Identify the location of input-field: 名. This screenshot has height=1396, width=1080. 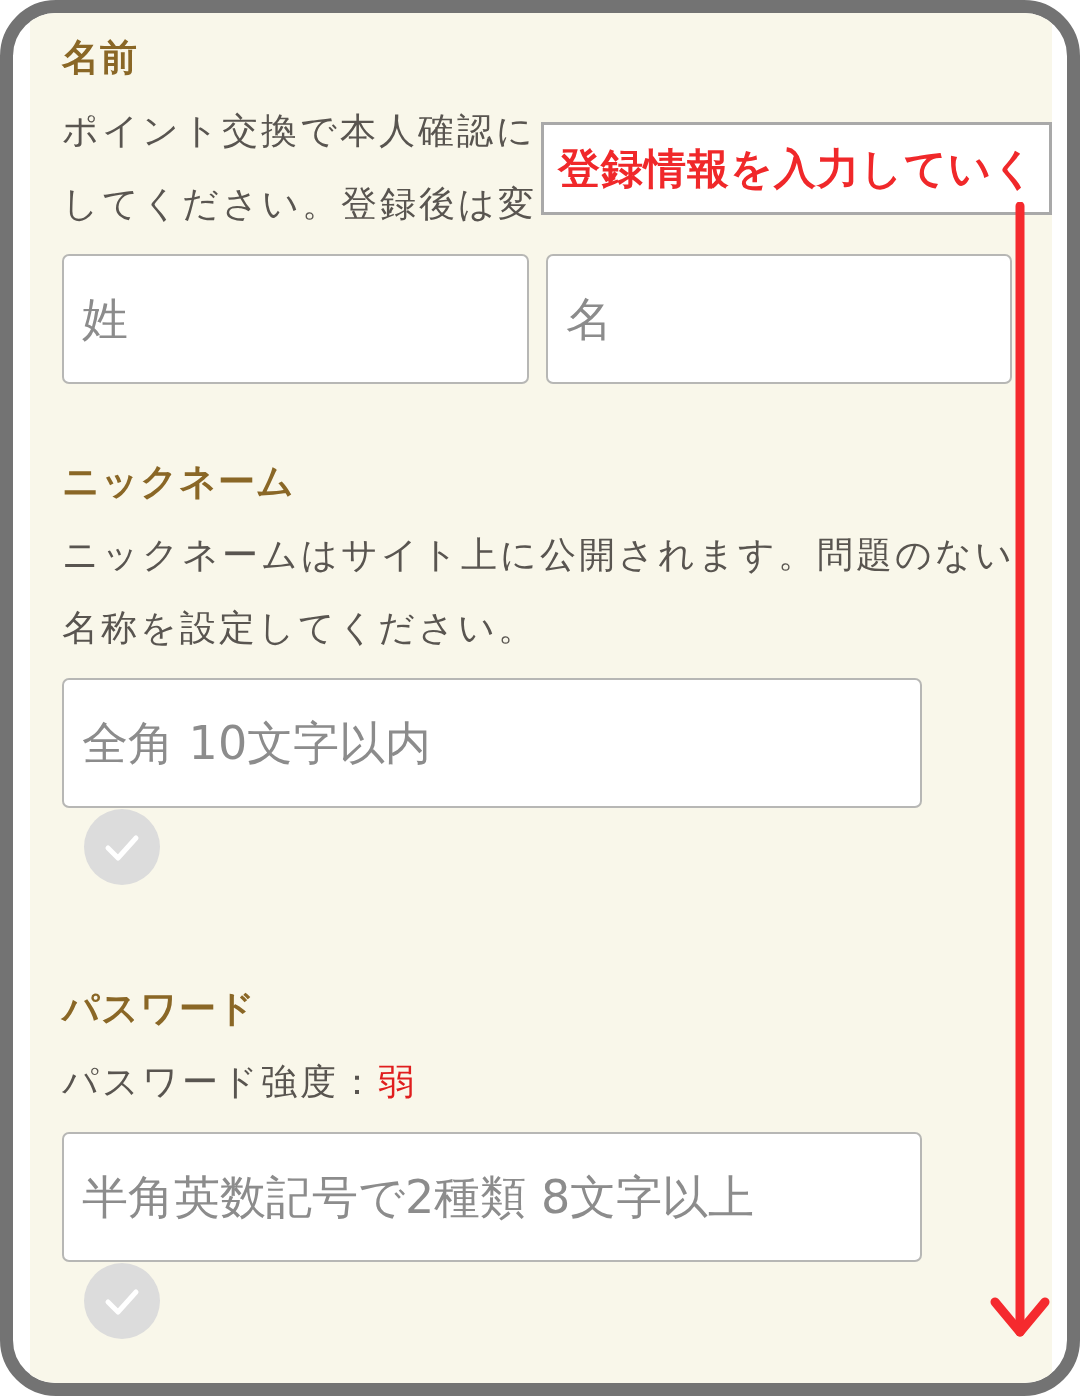
(778, 319).